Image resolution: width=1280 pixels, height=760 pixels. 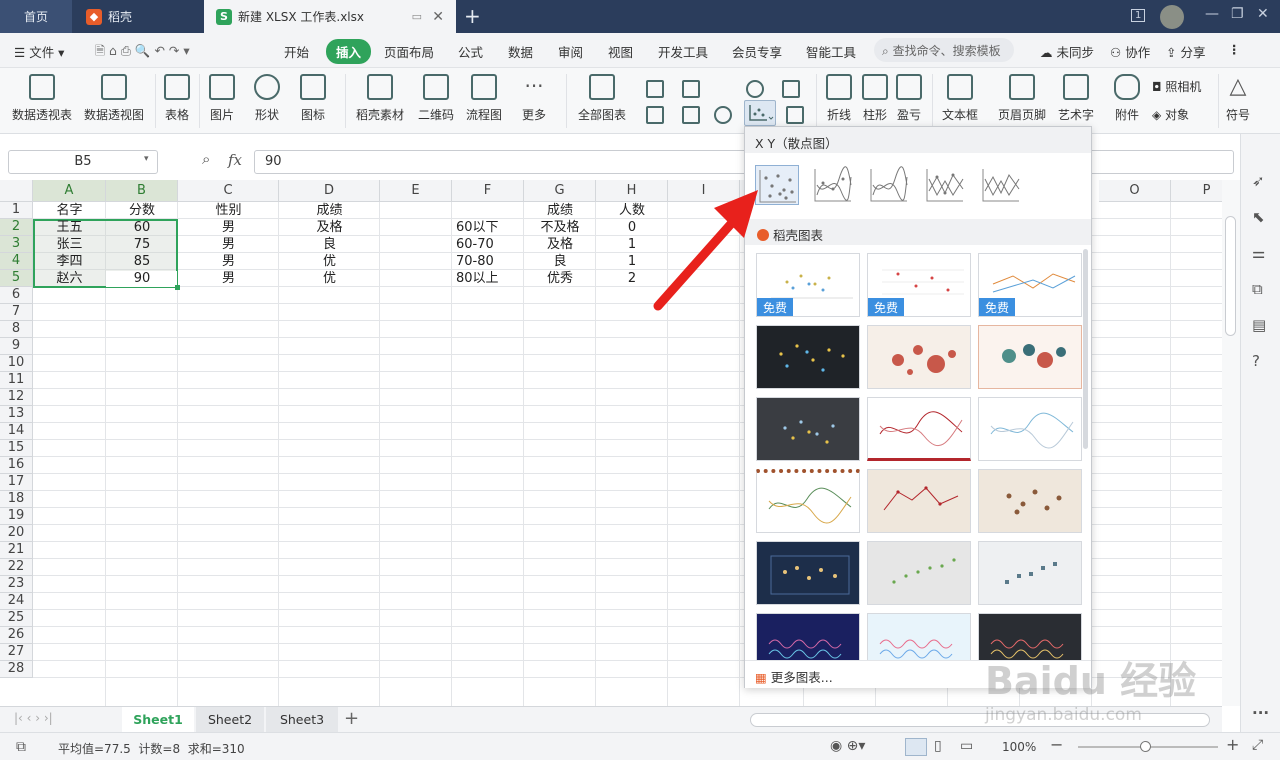 What do you see at coordinates (1261, 181) in the screenshot?
I see `rocket-icon: ➶` at bounding box center [1261, 181].